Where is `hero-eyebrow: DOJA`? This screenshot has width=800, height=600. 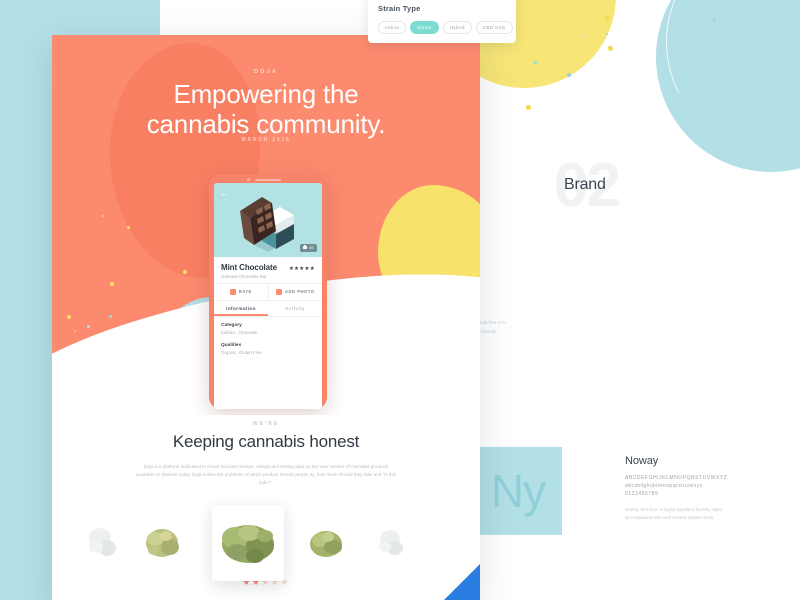
hero-eyebrow: DOJA is located at coordinates (266, 72).